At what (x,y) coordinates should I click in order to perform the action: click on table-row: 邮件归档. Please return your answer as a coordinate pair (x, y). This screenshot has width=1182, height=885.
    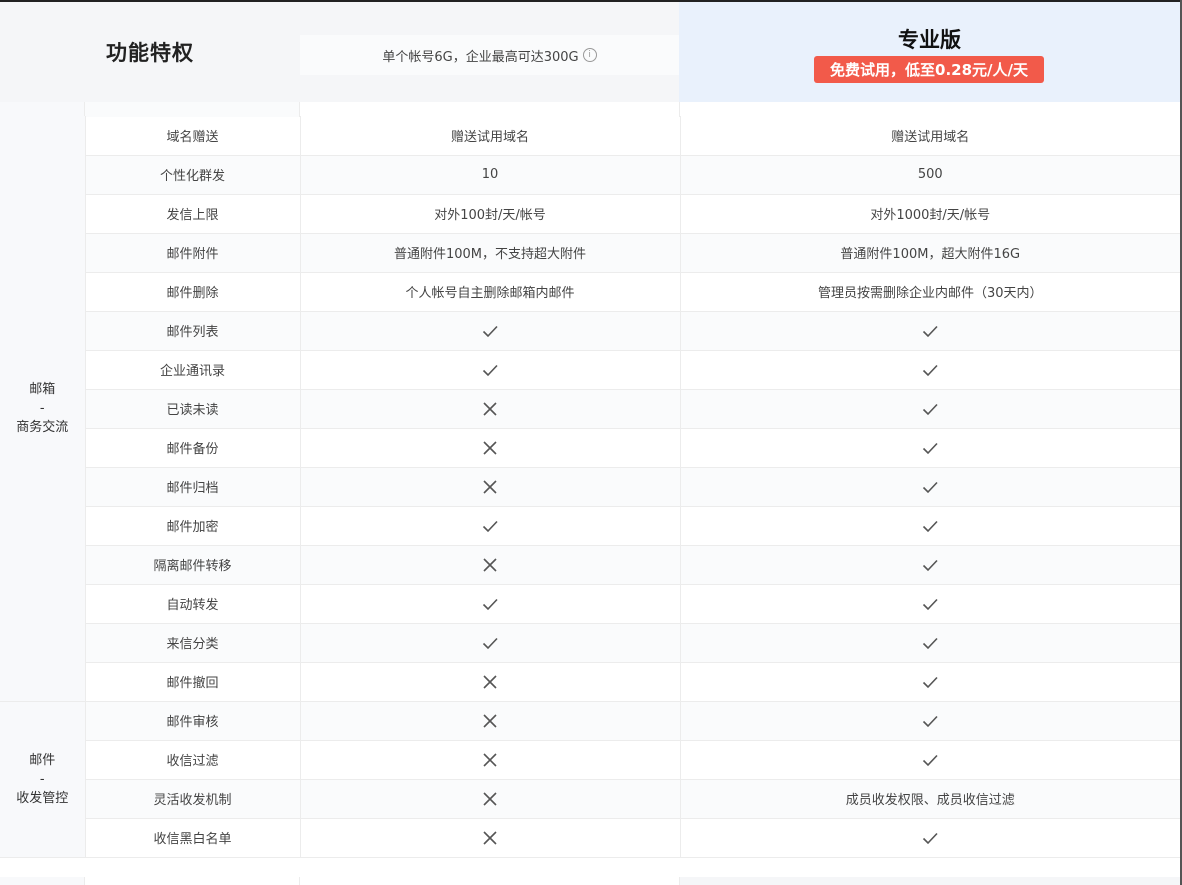
    Looking at the image, I should click on (590, 487).